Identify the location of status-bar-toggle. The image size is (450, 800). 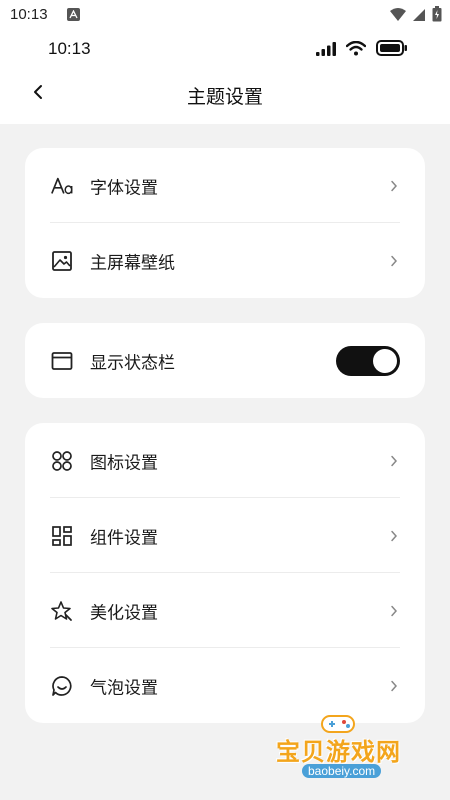
(368, 360).